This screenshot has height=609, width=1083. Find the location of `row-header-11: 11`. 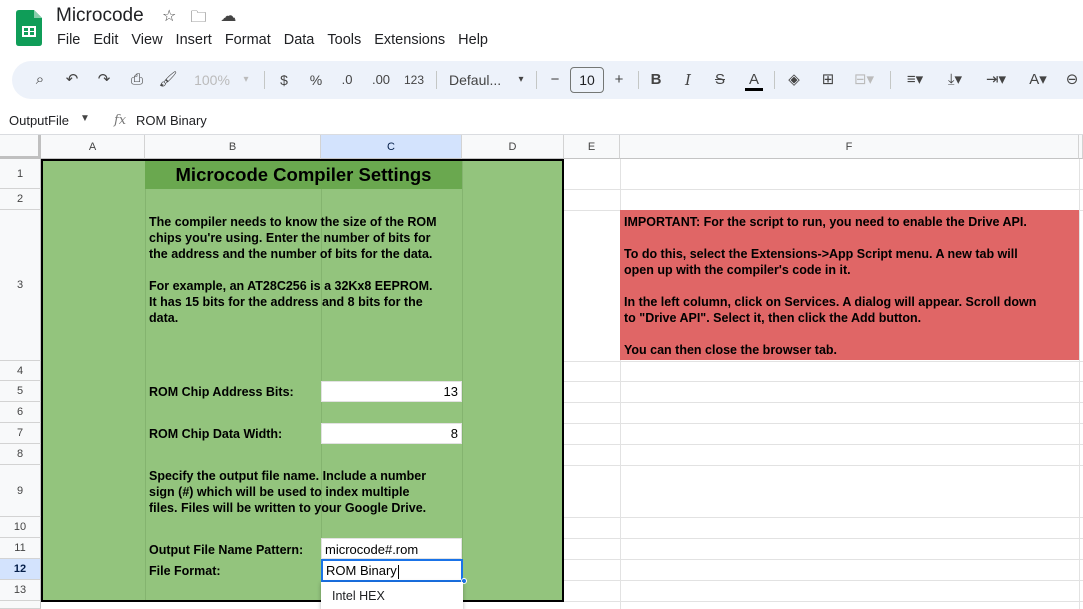

row-header-11: 11 is located at coordinates (20, 548).